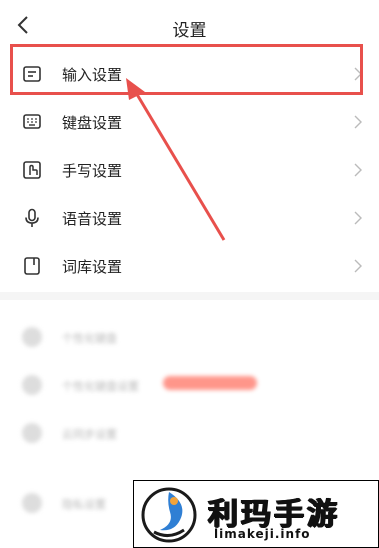 This screenshot has width=379, height=548. I want to click on settings-item-label: 词库设置, so click(92, 267).